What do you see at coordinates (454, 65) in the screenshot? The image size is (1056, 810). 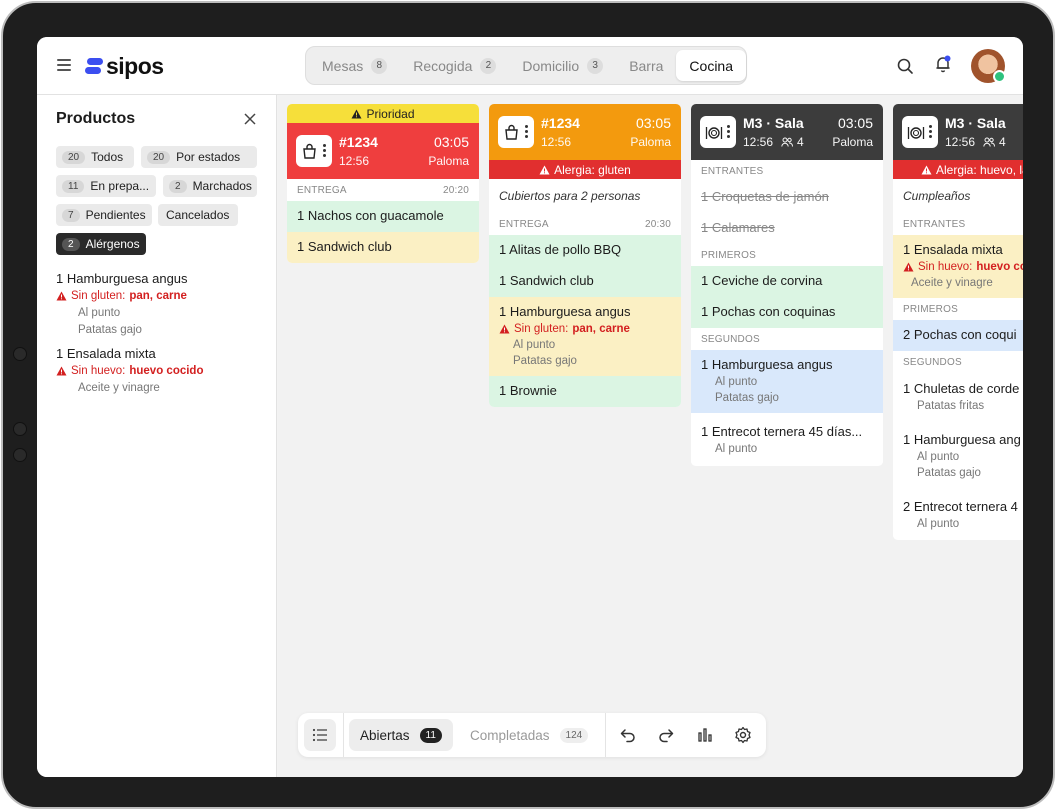 I see `tab-recogida: Recogida 2` at bounding box center [454, 65].